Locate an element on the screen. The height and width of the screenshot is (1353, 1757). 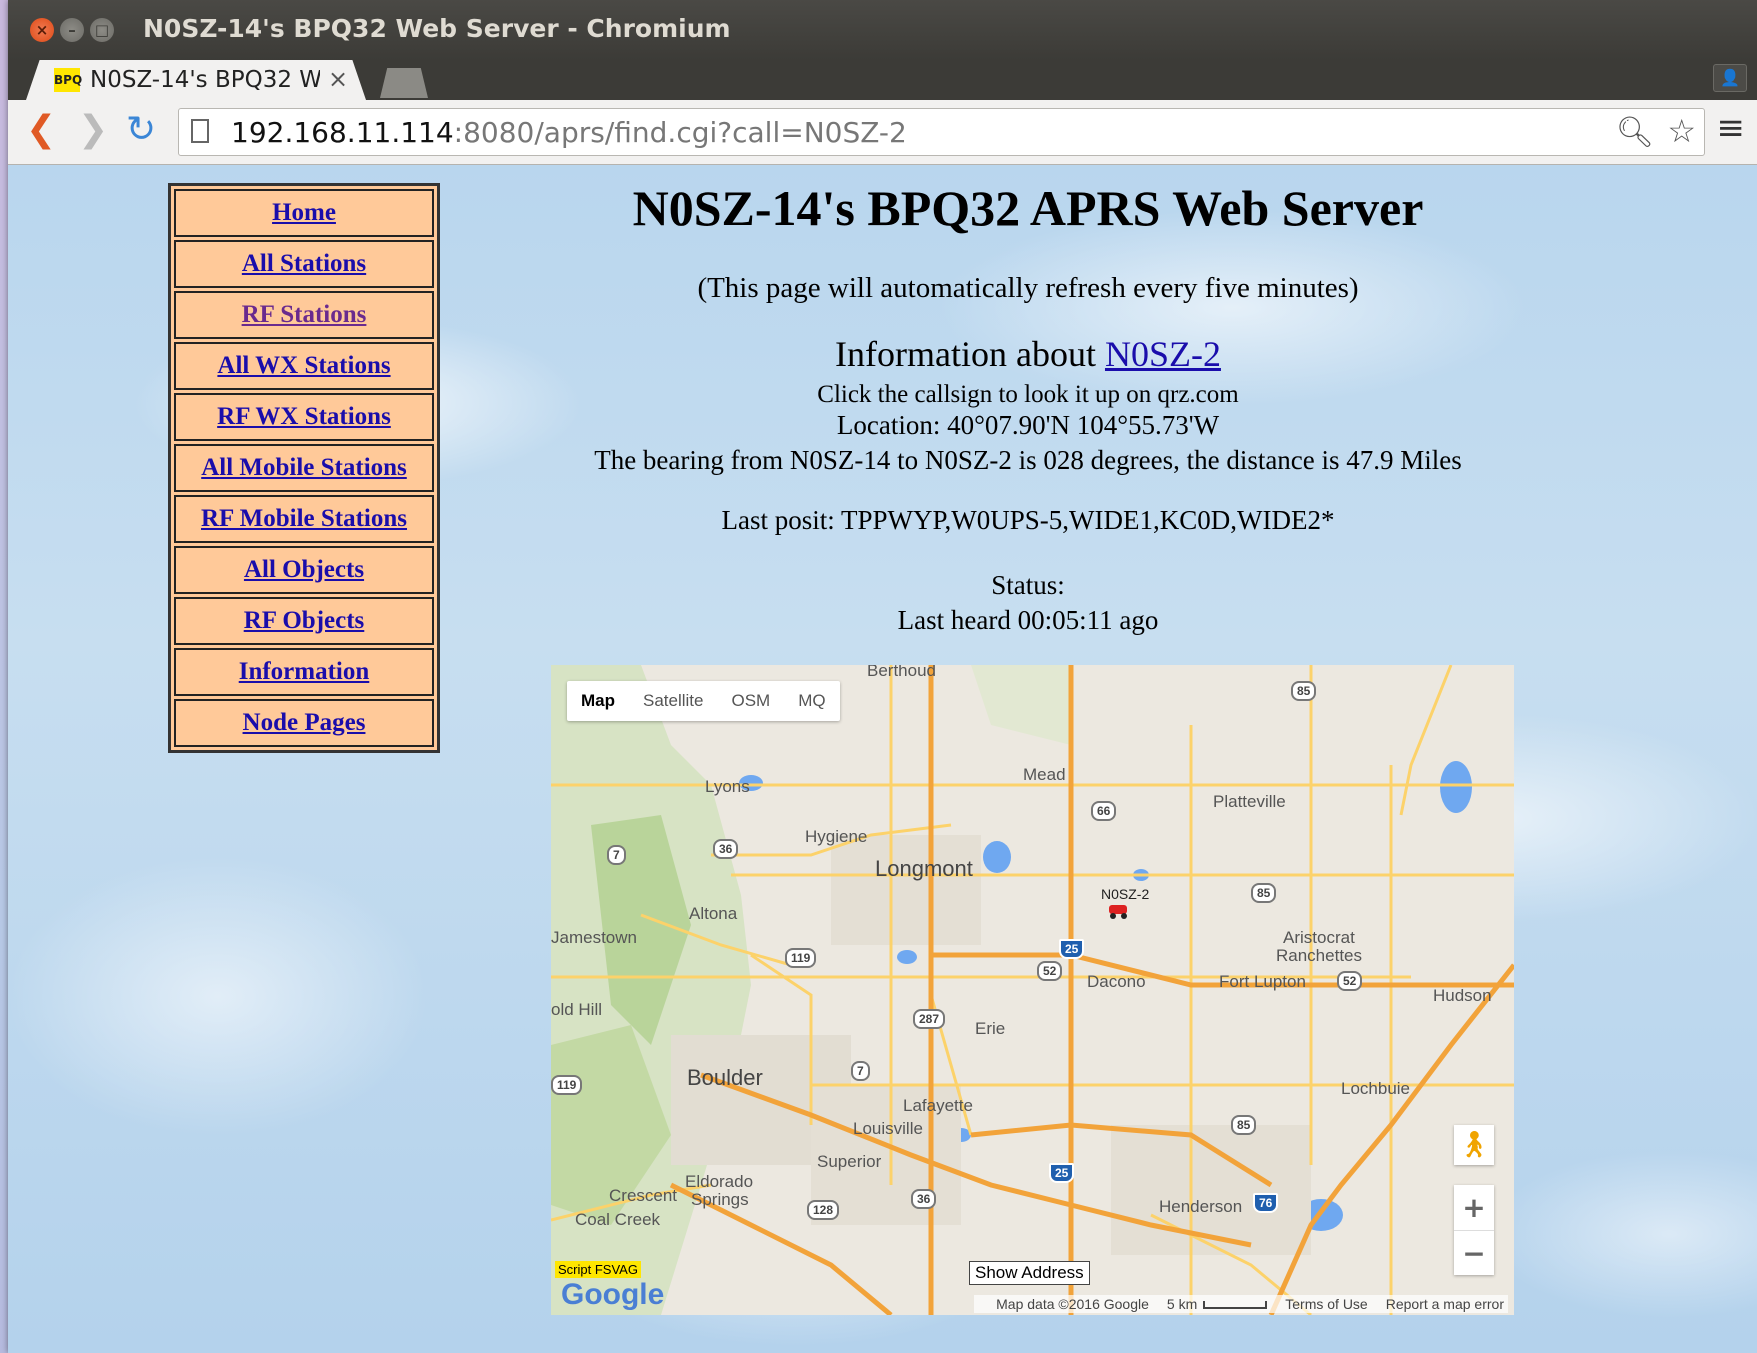
place-crescent: Crescent is located at coordinates (643, 1195).